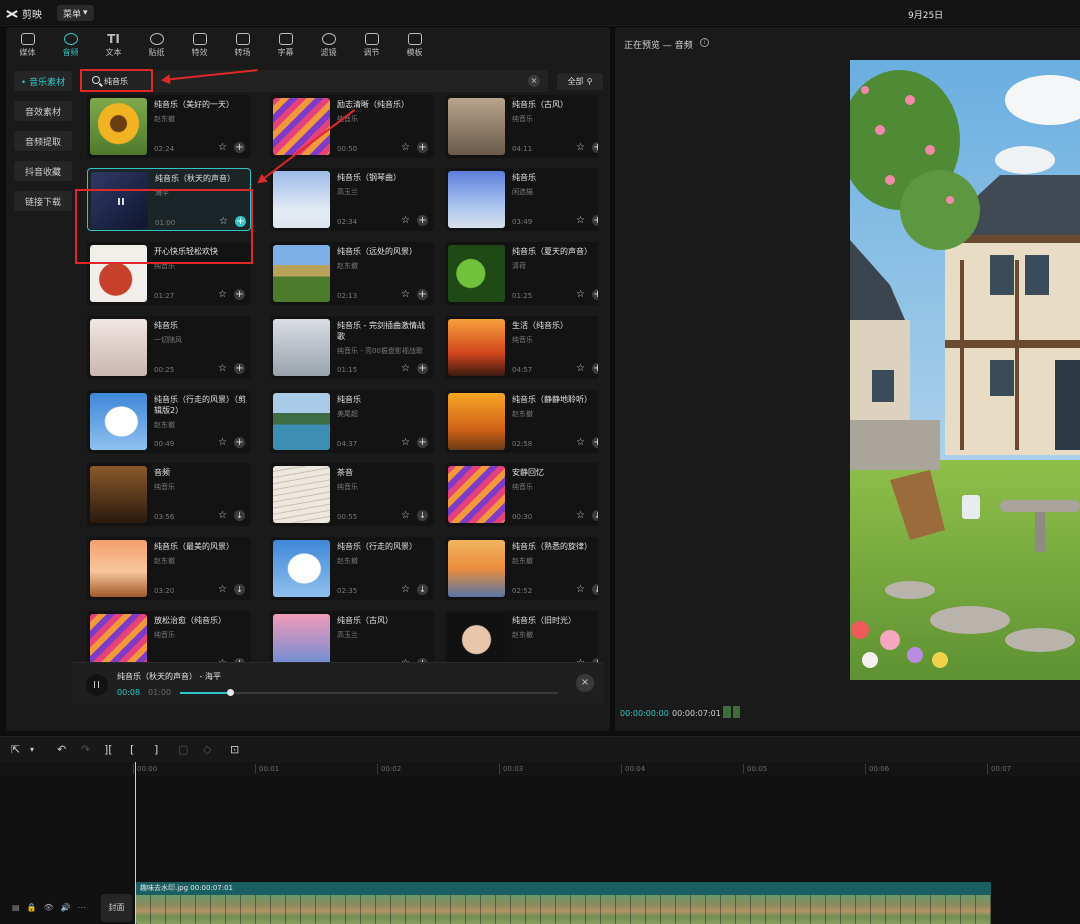 This screenshot has height=924, width=1080. What do you see at coordinates (521, 494) in the screenshot?
I see `music-card: 安静回忆 纯音乐 00:30 ☆ ↓` at bounding box center [521, 494].